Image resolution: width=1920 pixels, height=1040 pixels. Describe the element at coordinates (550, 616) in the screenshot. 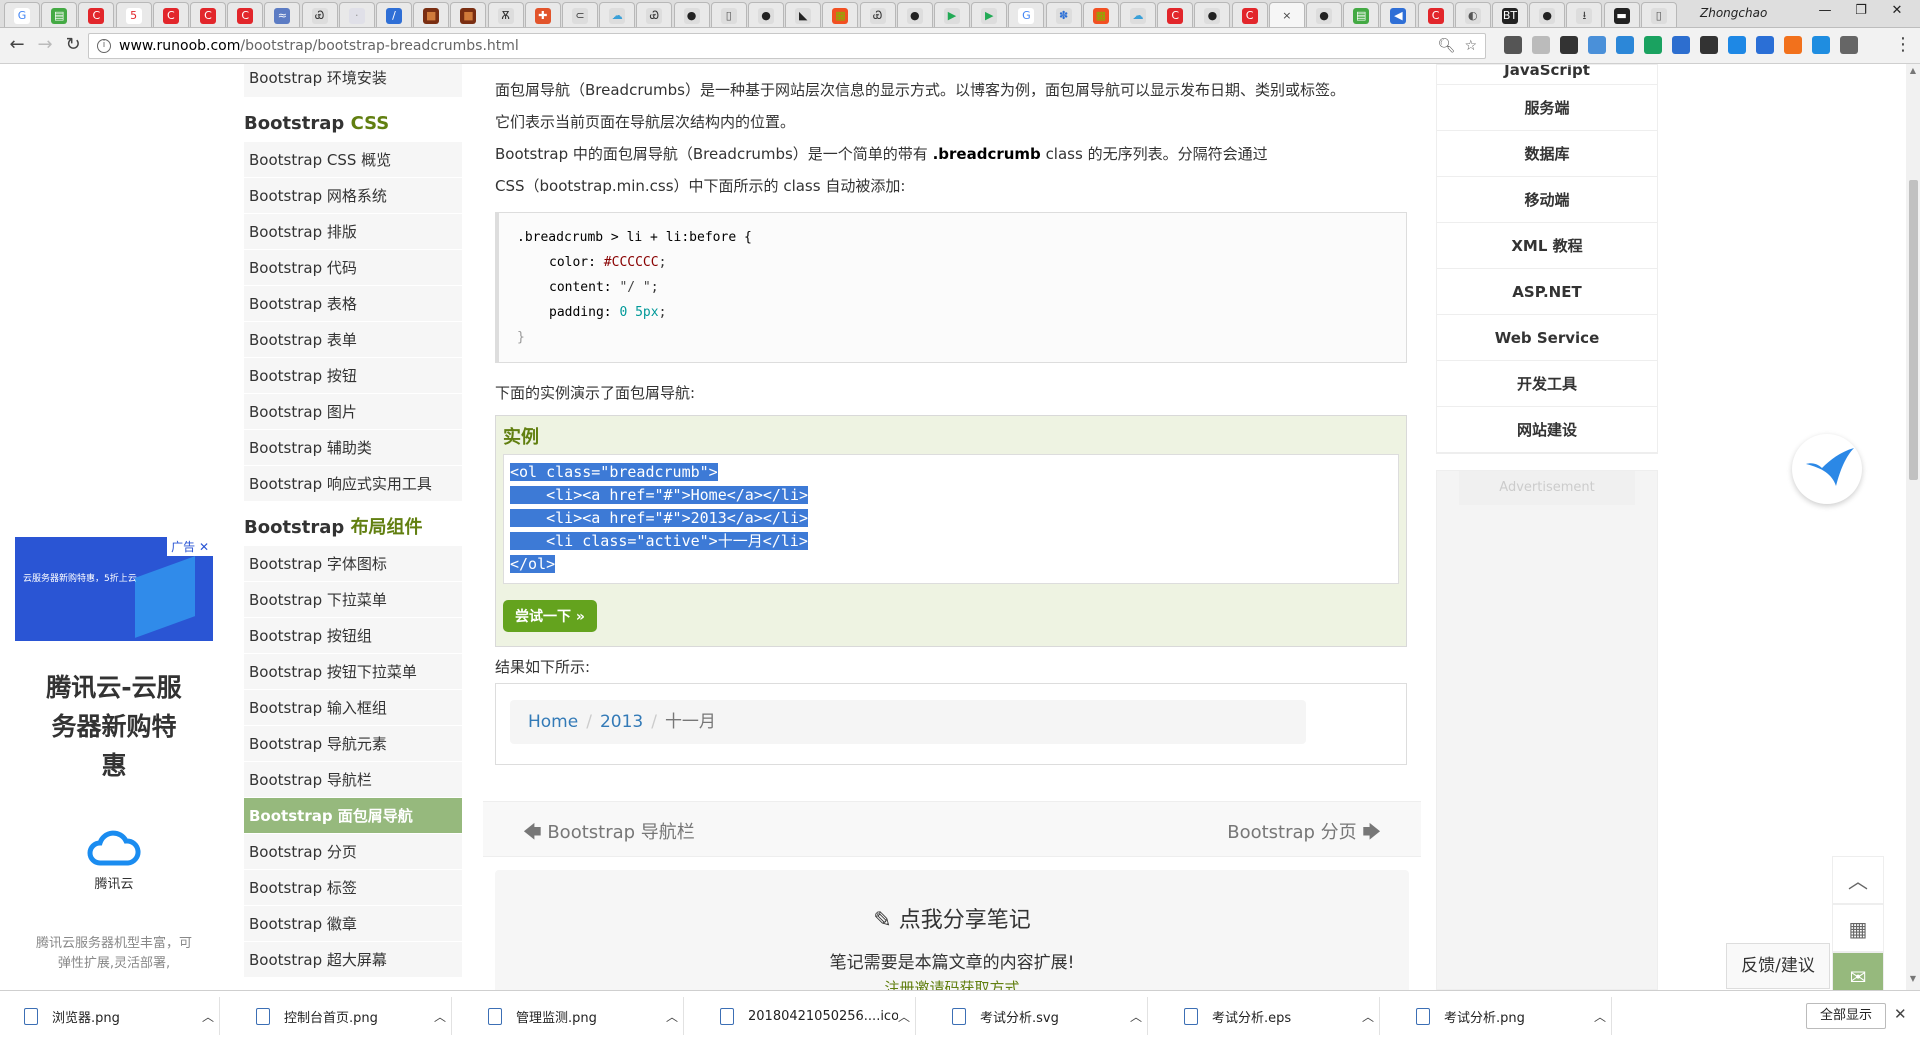

I see `try-it-button: 尝试一下 »` at that location.